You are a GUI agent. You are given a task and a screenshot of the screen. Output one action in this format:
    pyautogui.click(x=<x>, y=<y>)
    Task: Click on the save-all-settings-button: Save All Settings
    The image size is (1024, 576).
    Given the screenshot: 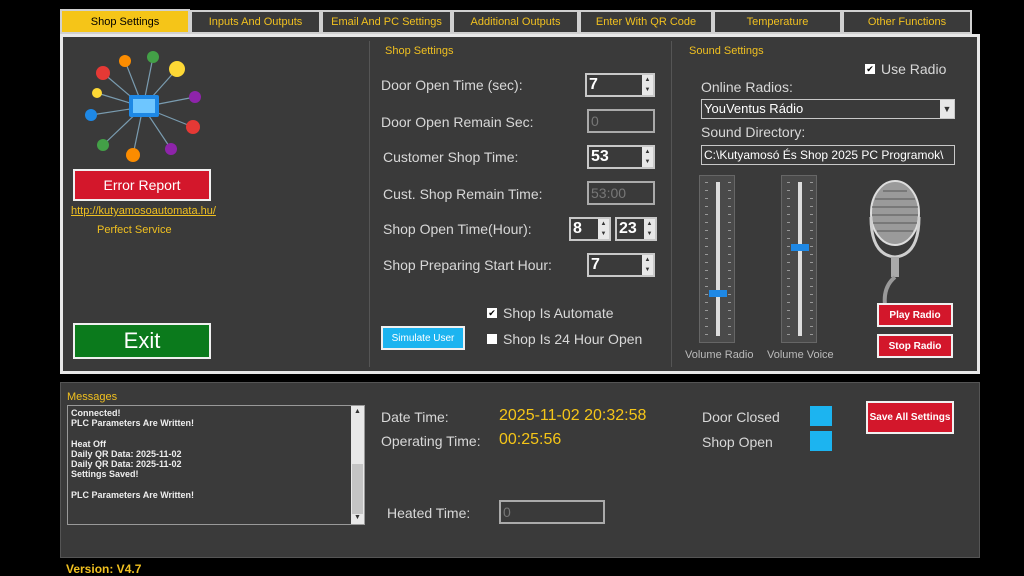 What is the action you would take?
    pyautogui.click(x=910, y=417)
    